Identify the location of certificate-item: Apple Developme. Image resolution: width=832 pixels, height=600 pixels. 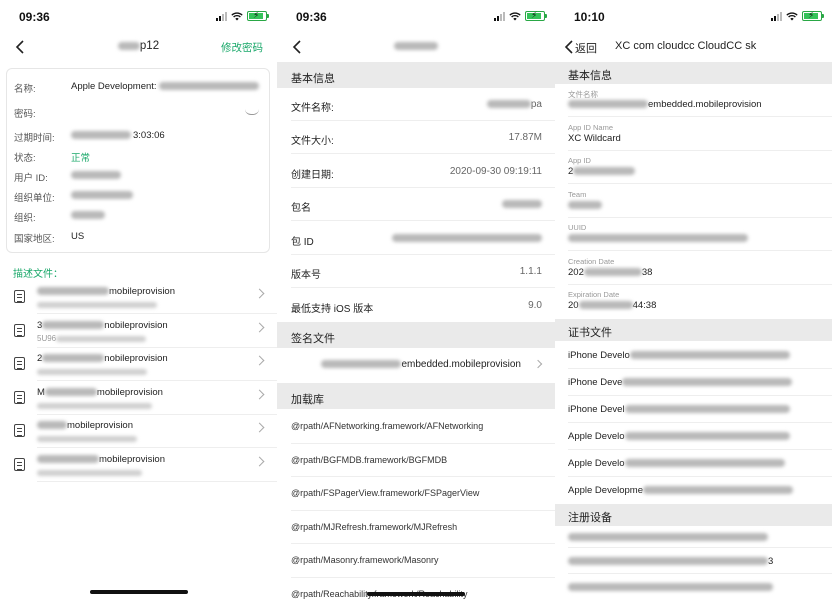
(700, 490).